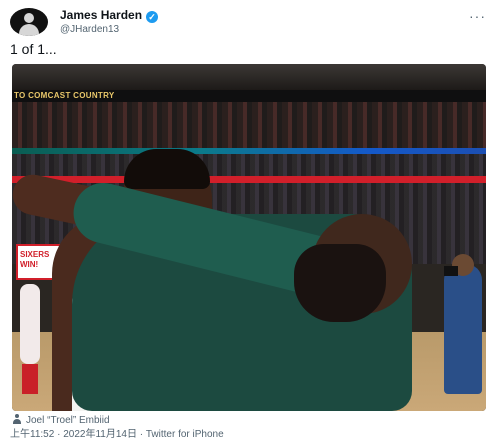 Image resolution: width=500 pixels, height=440 pixels. What do you see at coordinates (185, 434) in the screenshot?
I see `tweet-source: Twitter for iPhone` at bounding box center [185, 434].